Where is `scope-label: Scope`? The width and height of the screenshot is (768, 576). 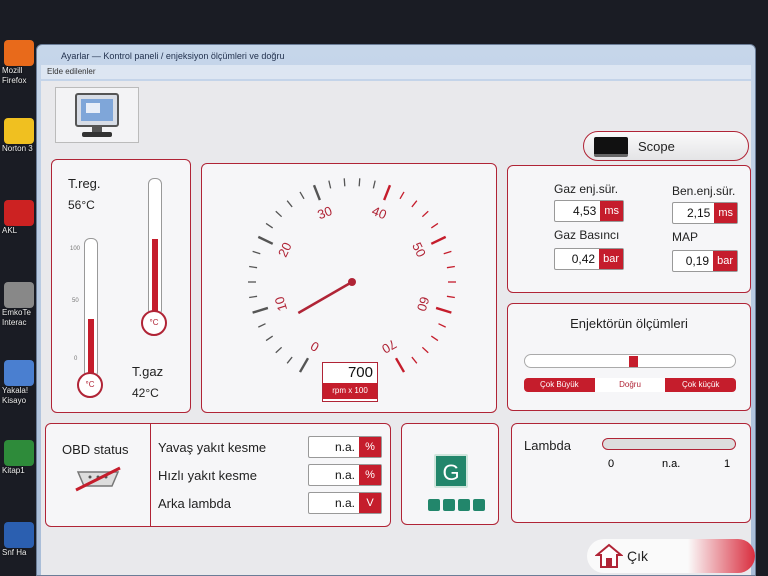 scope-label: Scope is located at coordinates (656, 146).